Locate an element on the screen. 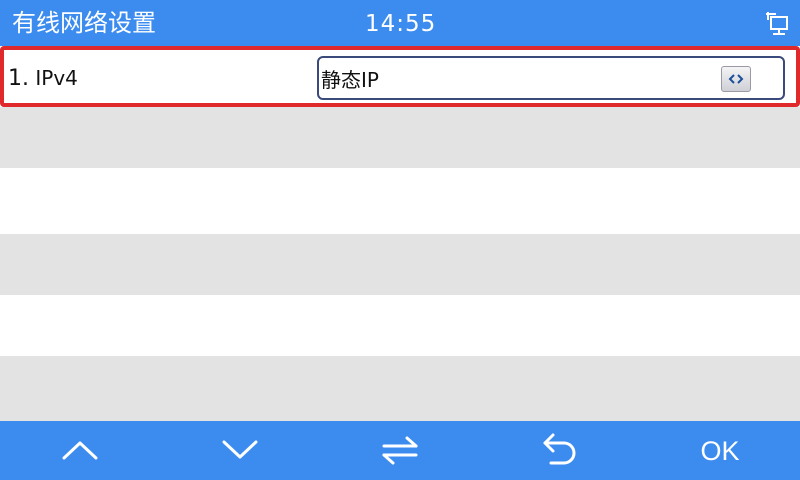 This screenshot has width=800, height=480. softkey-bar: OK is located at coordinates (400, 450).